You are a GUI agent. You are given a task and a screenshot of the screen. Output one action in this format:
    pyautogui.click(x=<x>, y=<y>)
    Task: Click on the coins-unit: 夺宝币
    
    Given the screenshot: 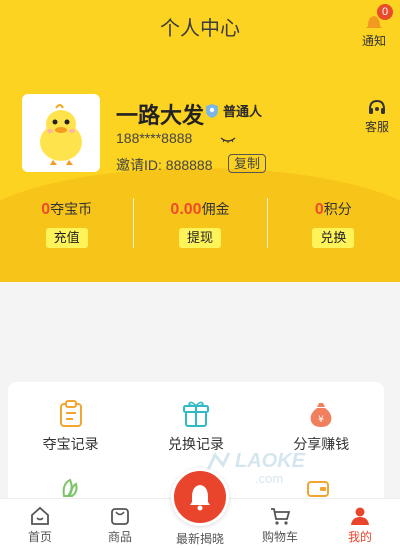 What is the action you would take?
    pyautogui.click(x=71, y=209)
    